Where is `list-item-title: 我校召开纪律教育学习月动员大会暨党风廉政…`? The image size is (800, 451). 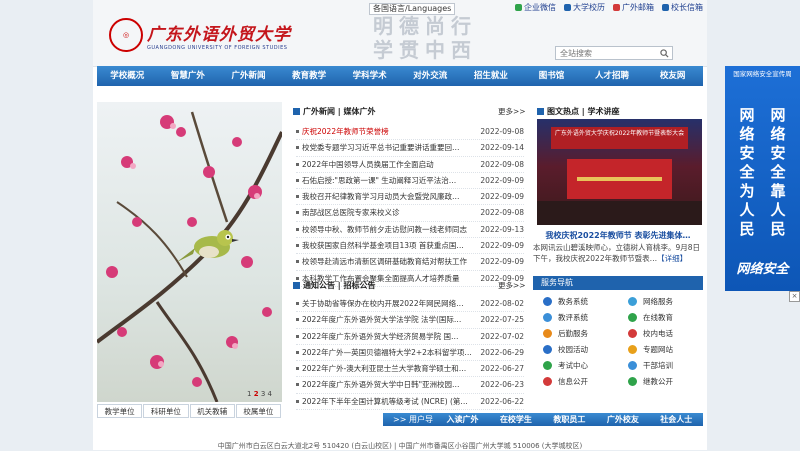
list-item-title: 我校召开纪律教育学习月动员大会暨党风廉政… is located at coordinates (388, 196).